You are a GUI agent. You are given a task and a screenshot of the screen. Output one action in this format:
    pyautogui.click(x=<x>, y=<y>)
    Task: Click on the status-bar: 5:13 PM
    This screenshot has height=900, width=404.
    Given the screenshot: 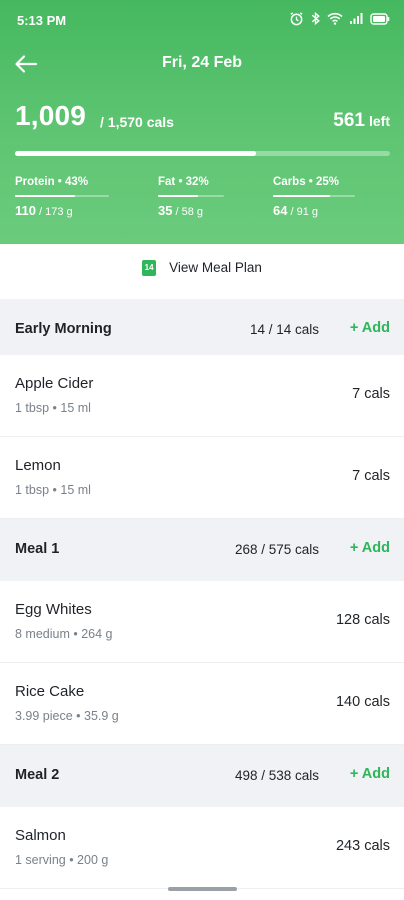 What is the action you would take?
    pyautogui.click(x=202, y=20)
    